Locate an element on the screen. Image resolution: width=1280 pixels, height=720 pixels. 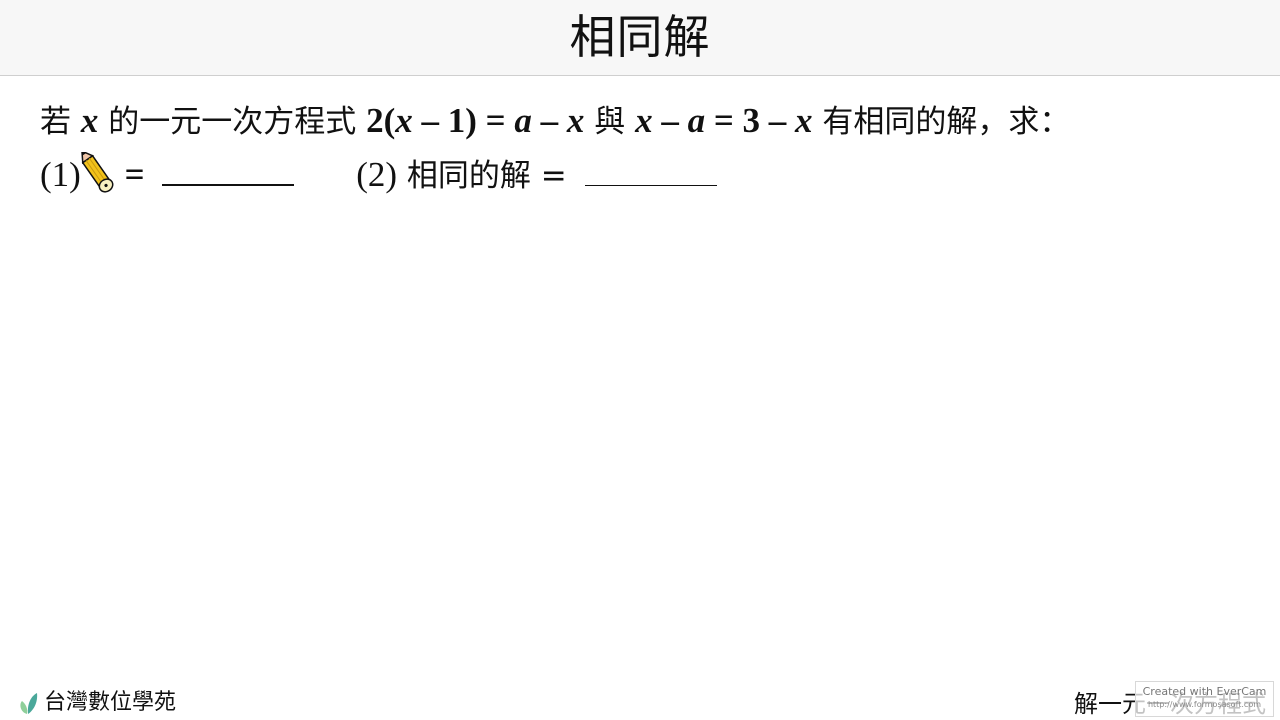
part-1-equals: = is located at coordinates (134, 174).